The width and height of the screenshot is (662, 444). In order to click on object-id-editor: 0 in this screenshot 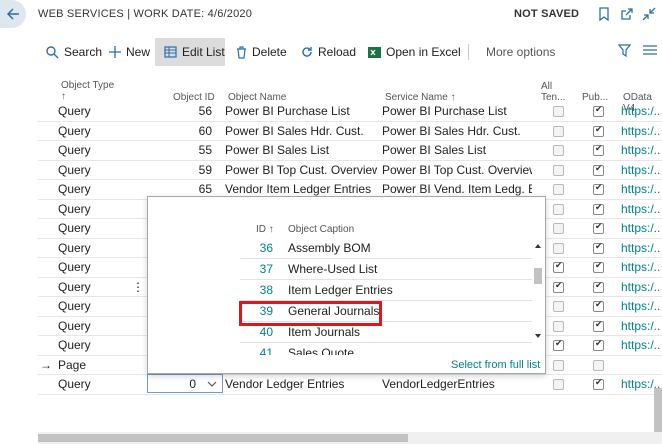, I will do `click(185, 383)`.